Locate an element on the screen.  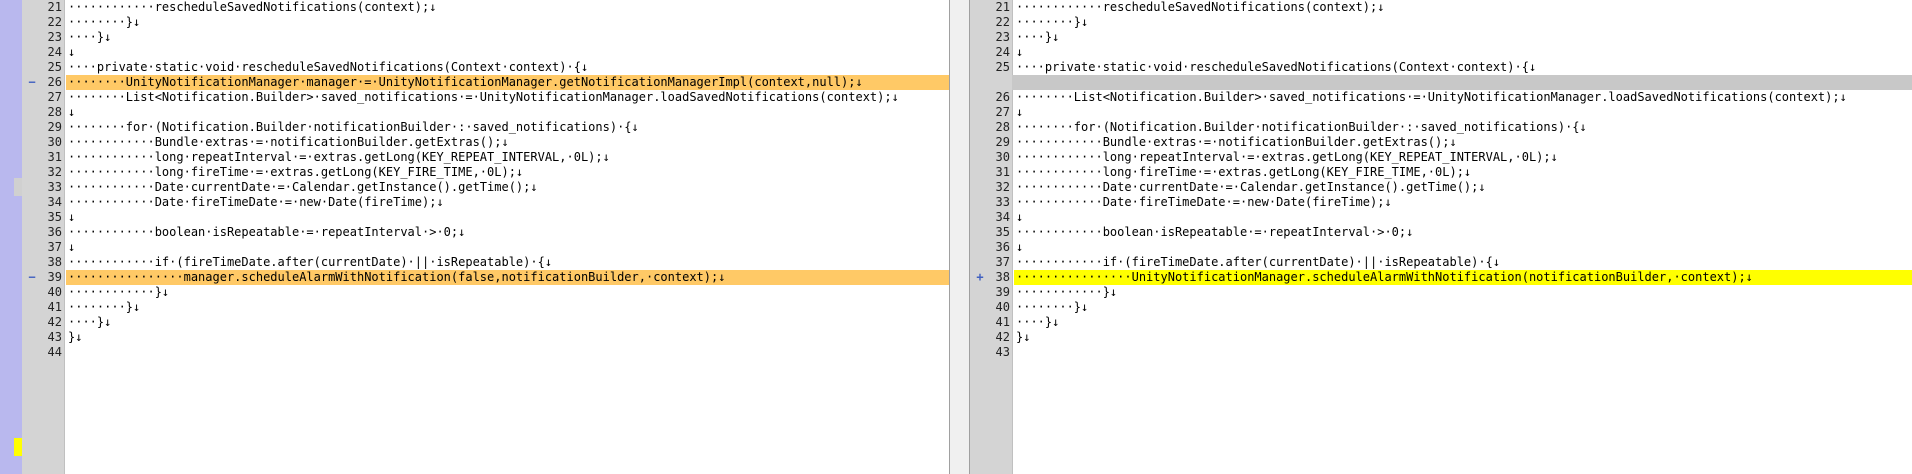
code-line is located at coordinates (1441, 82).